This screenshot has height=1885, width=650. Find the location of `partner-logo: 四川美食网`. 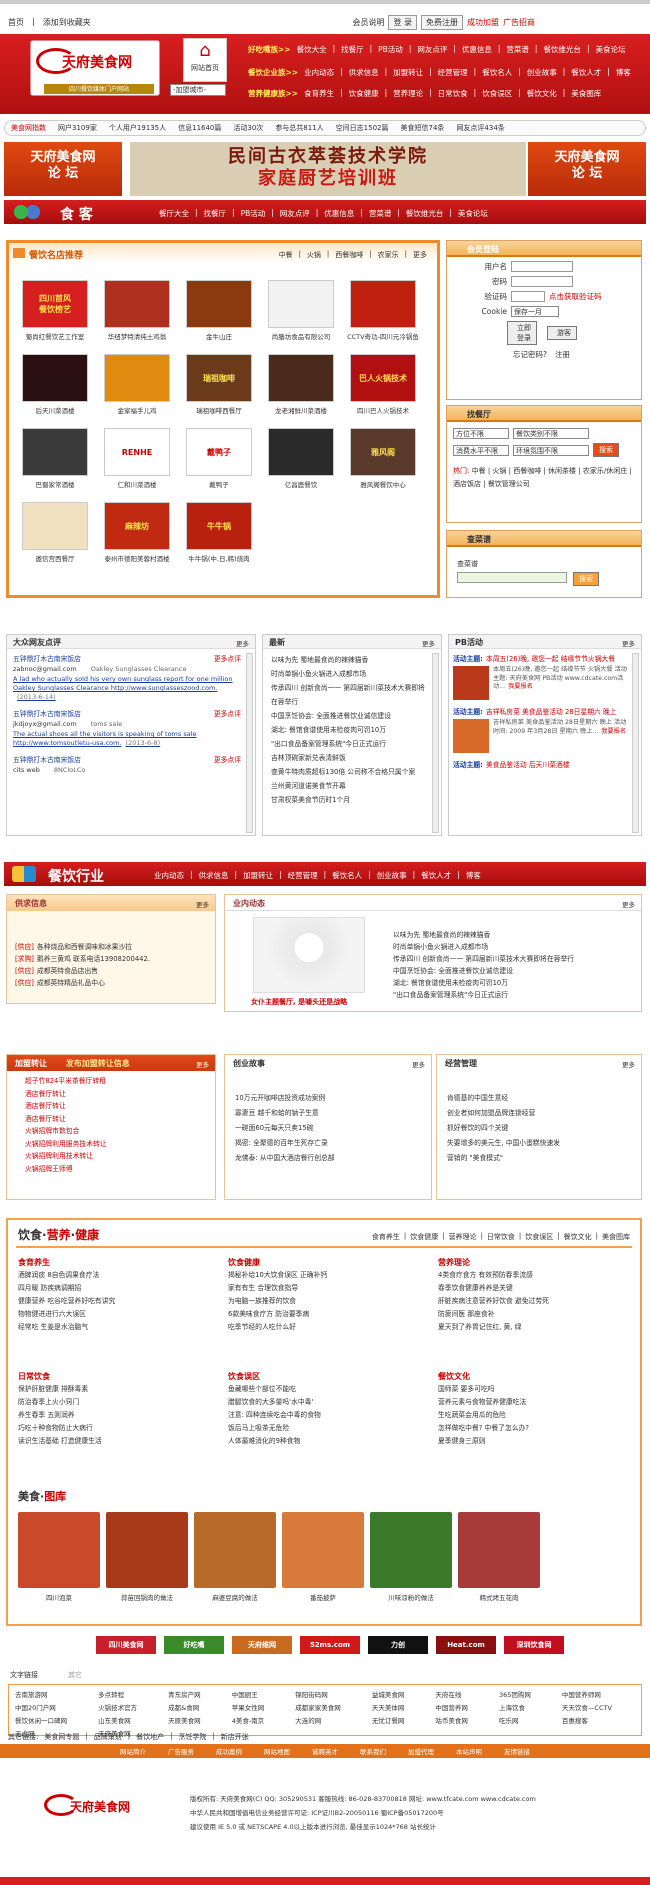

partner-logo: 四川美食网 is located at coordinates (126, 1645).